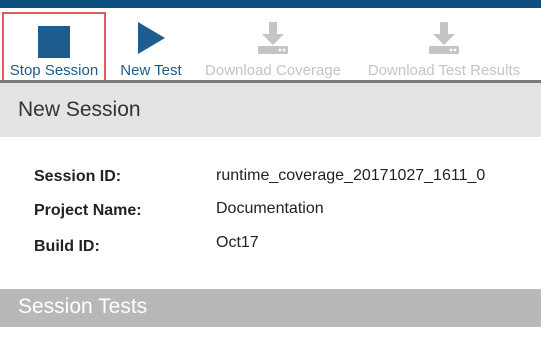 The height and width of the screenshot is (361, 541). Describe the element at coordinates (78, 176) in the screenshot. I see `session-id-label: Session ID:` at that location.